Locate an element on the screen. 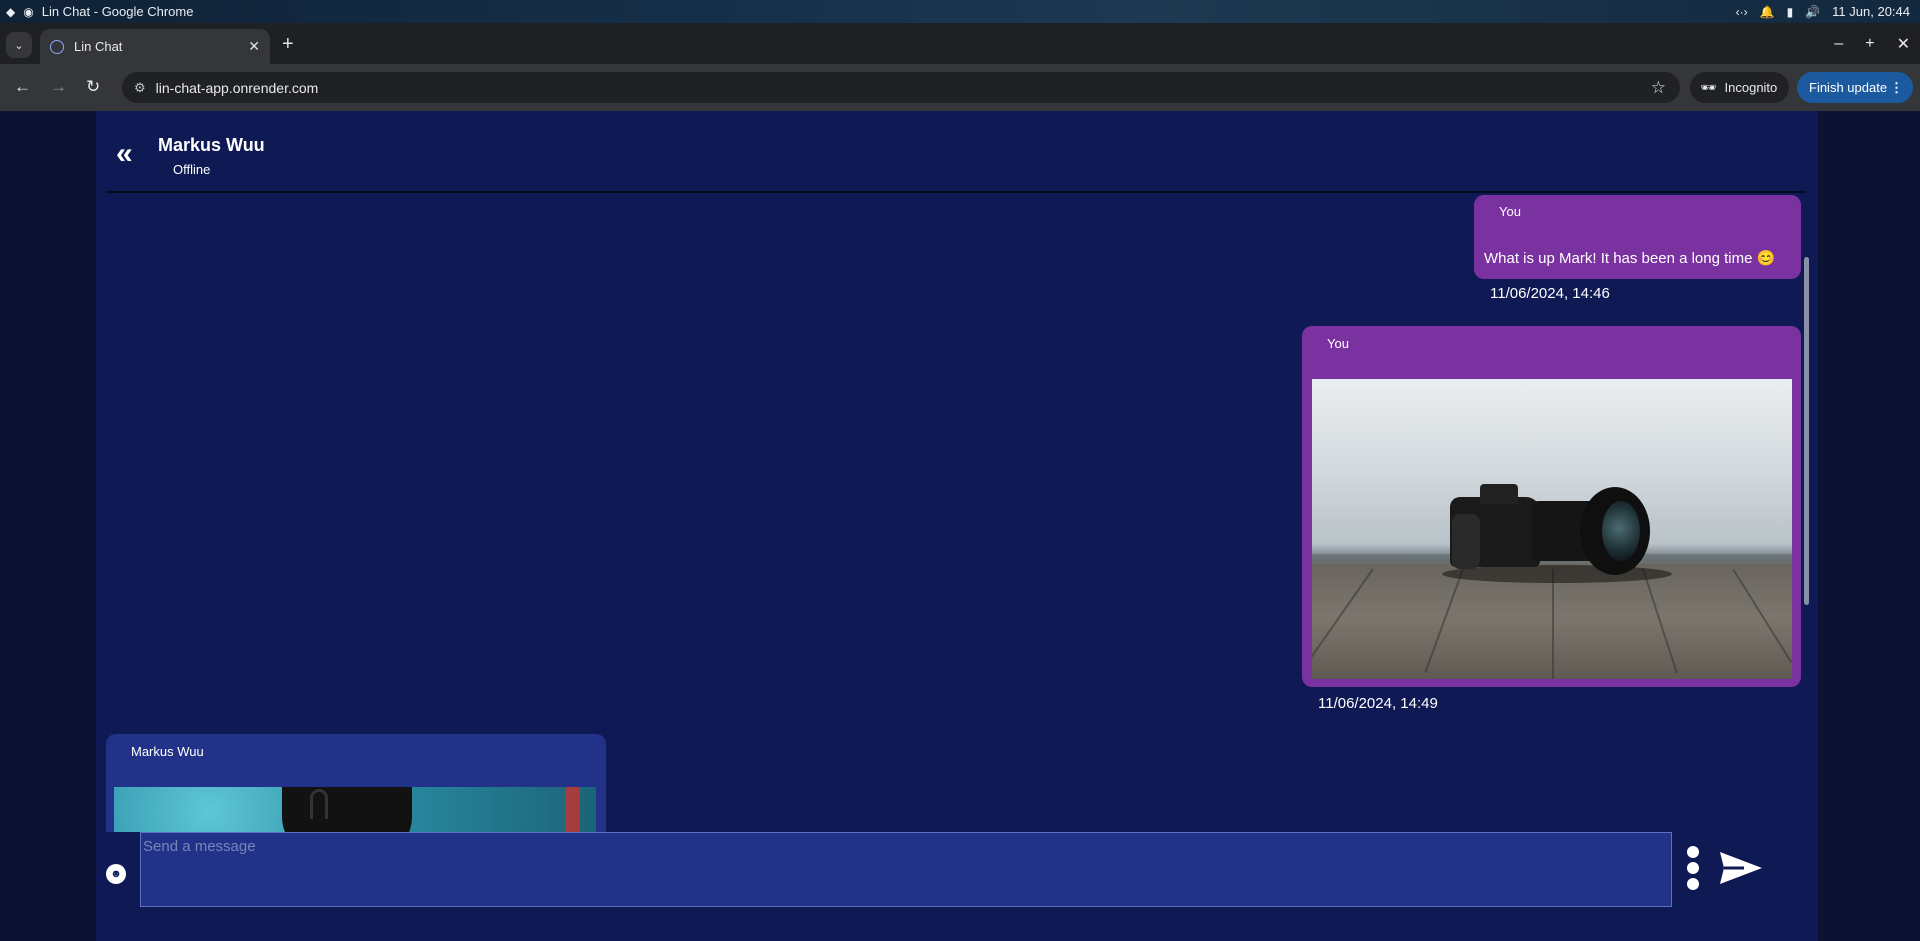 The height and width of the screenshot is (941, 1920). message-composer: ☻ is located at coordinates (957, 886).